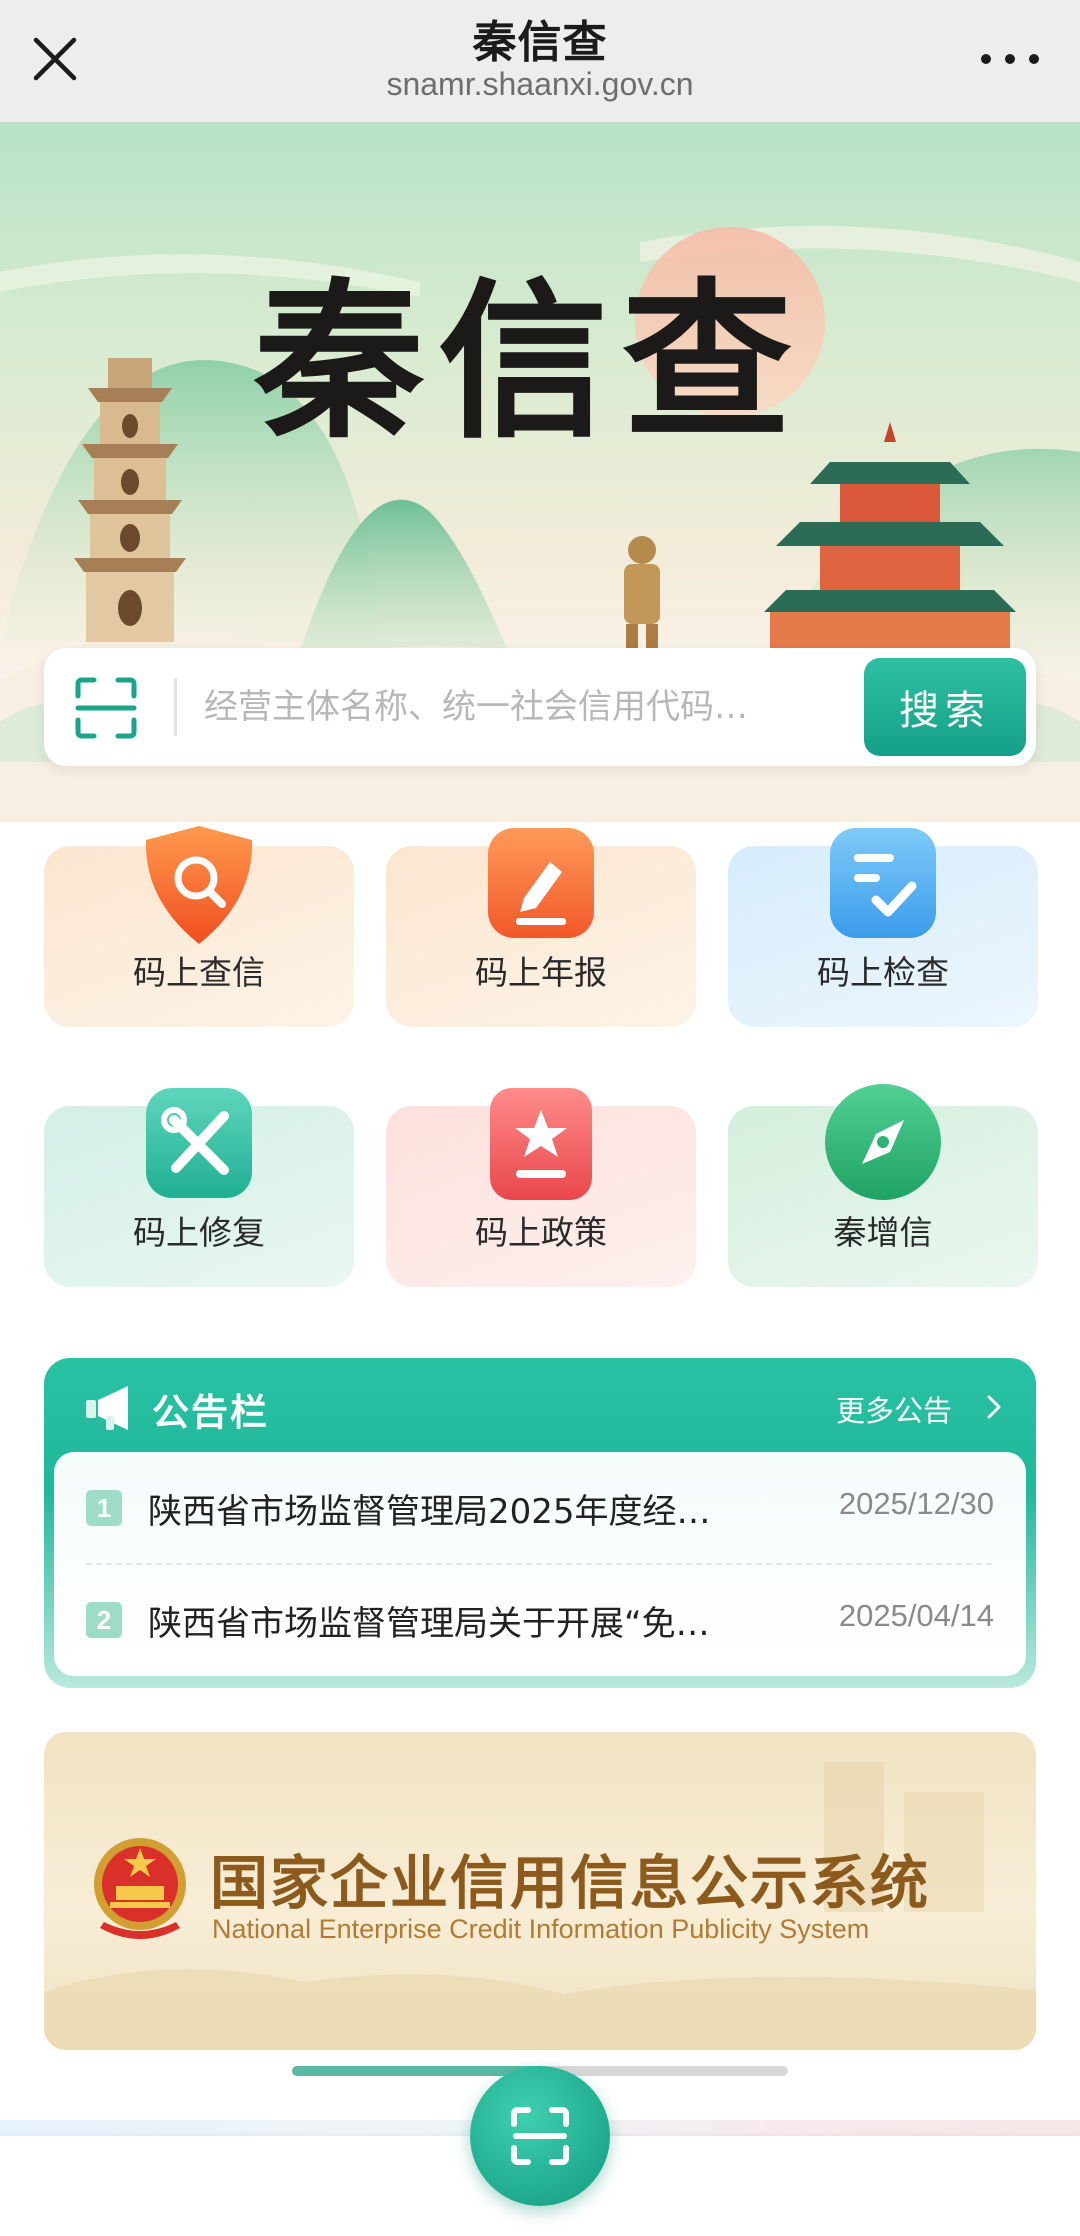 The height and width of the screenshot is (2236, 1080). What do you see at coordinates (883, 1232) in the screenshot?
I see `tile-label: 秦增信` at bounding box center [883, 1232].